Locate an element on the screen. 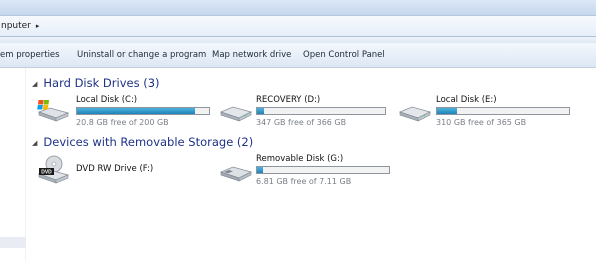 The width and height of the screenshot is (596, 261). breadcrumb-chevron-icon: ▸ is located at coordinates (38, 26).